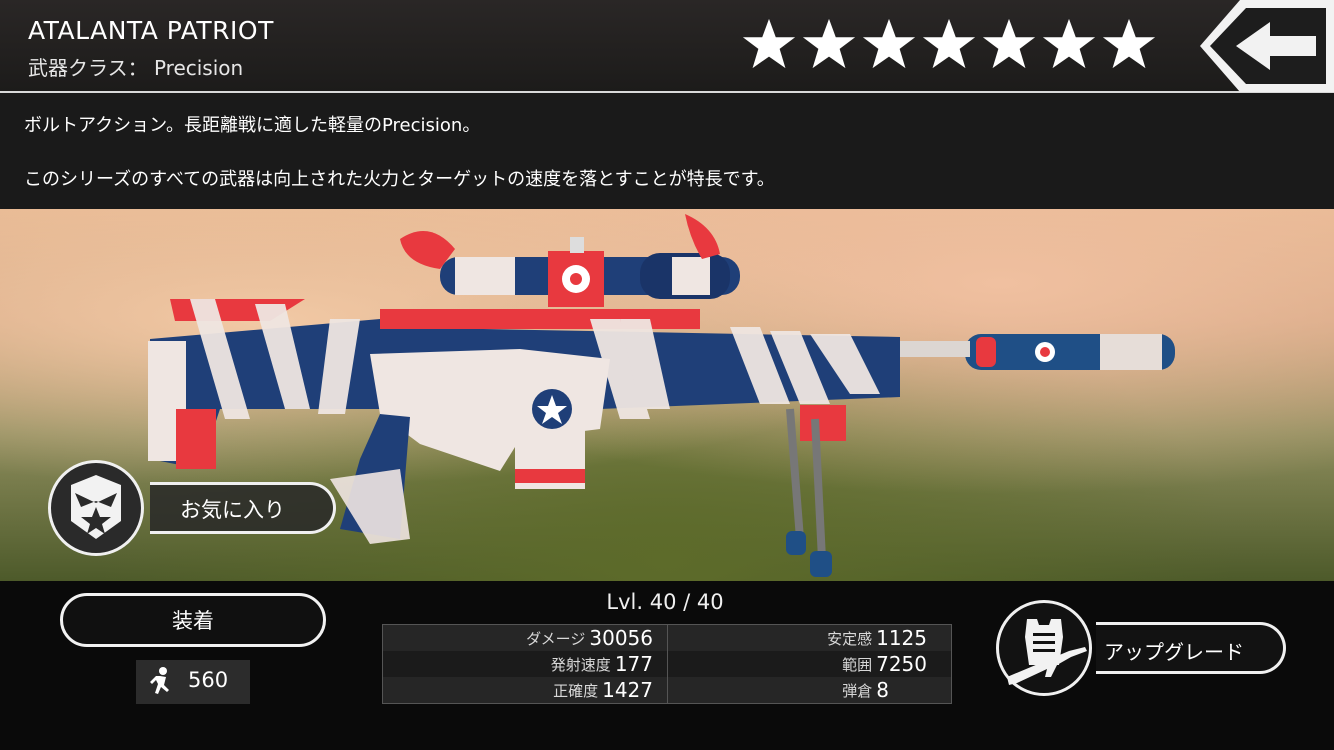 This screenshot has height=750, width=1334. I want to click on stat-divider, so click(667, 664).